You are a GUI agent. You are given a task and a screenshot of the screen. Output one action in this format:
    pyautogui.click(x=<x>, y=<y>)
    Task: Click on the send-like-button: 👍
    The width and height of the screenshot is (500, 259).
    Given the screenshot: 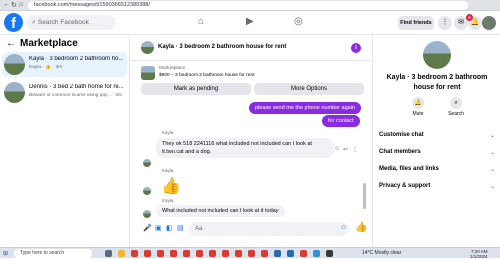 What is the action you would take?
    pyautogui.click(x=361, y=227)
    